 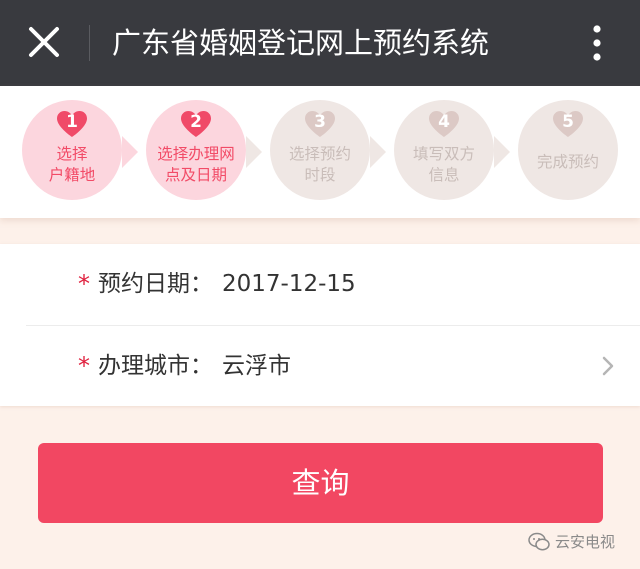 I want to click on step-number: 4, so click(x=444, y=122).